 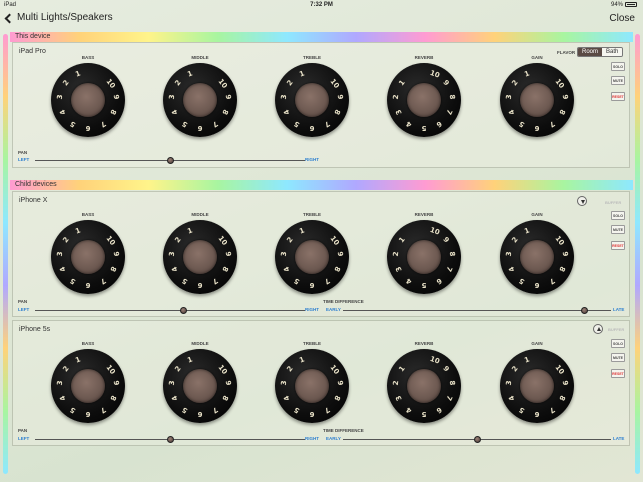 I want to click on battery-percent: 94%, so click(x=616, y=5).